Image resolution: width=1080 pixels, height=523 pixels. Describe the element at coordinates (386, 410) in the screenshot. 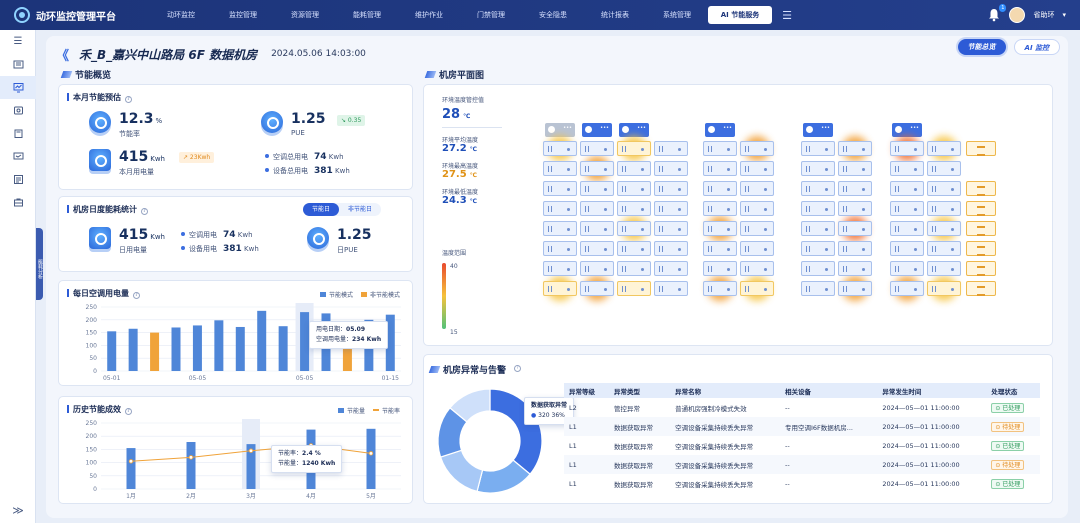

I see `legend-item: 节能率` at that location.